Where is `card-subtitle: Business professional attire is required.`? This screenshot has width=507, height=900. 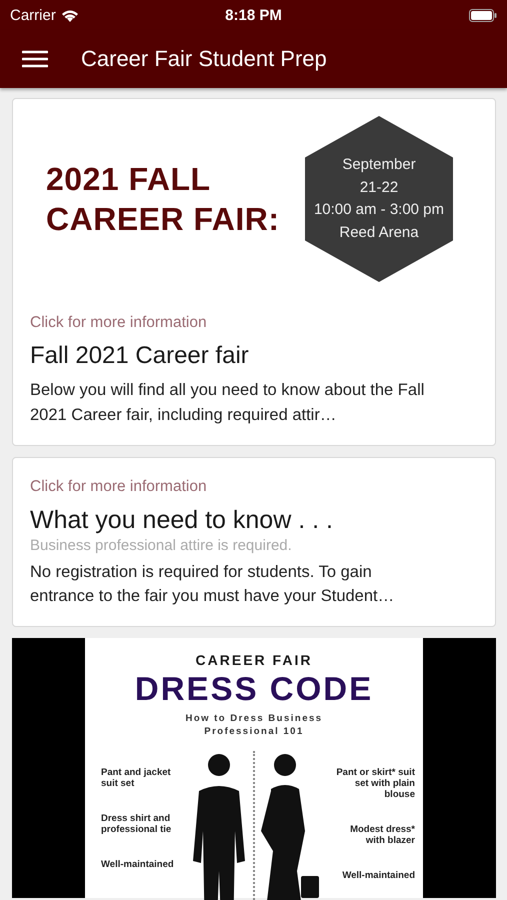 card-subtitle: Business professional attire is required. is located at coordinates (161, 545).